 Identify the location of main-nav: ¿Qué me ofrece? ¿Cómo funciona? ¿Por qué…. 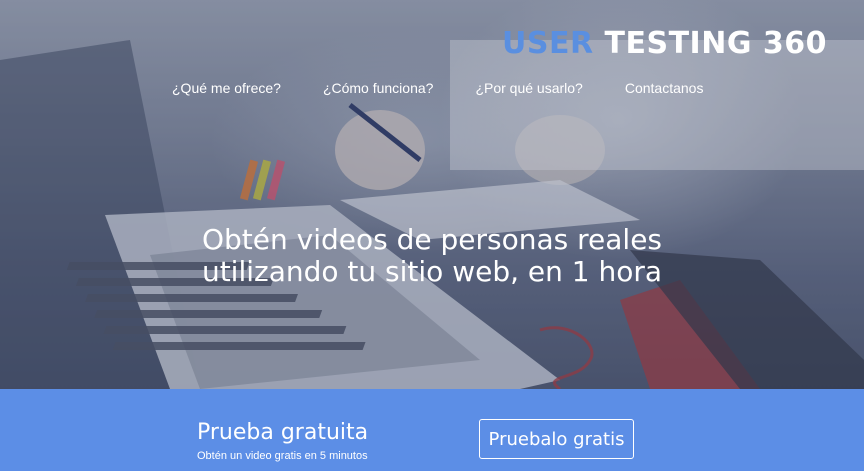
(458, 88).